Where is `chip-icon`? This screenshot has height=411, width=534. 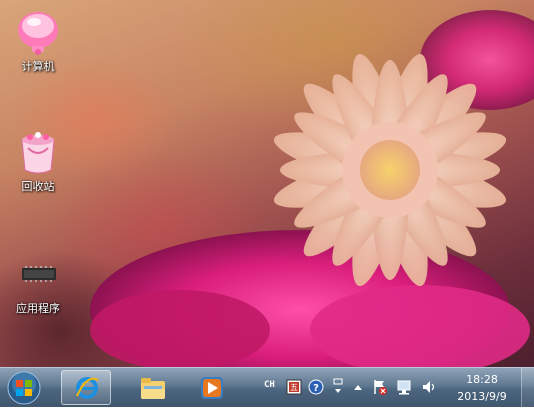
chip-icon is located at coordinates (39, 274).